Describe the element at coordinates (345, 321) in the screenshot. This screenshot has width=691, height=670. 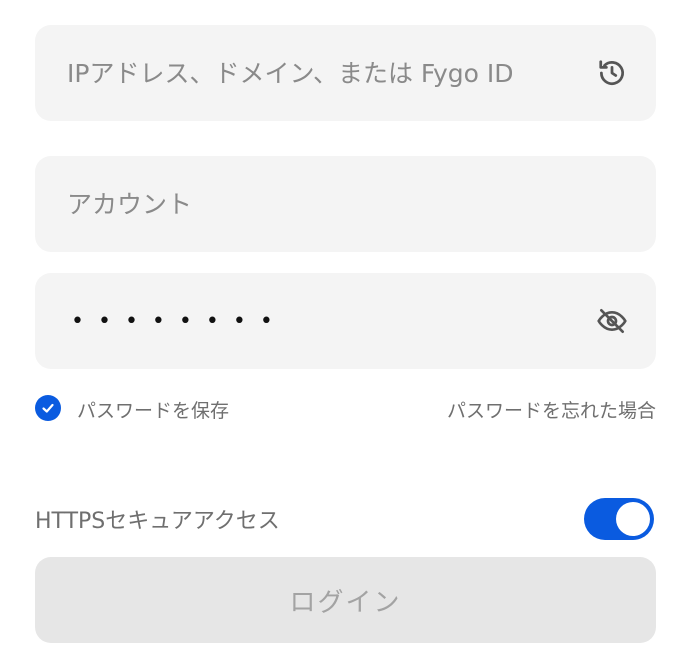
I see `password-field: ••••••••` at that location.